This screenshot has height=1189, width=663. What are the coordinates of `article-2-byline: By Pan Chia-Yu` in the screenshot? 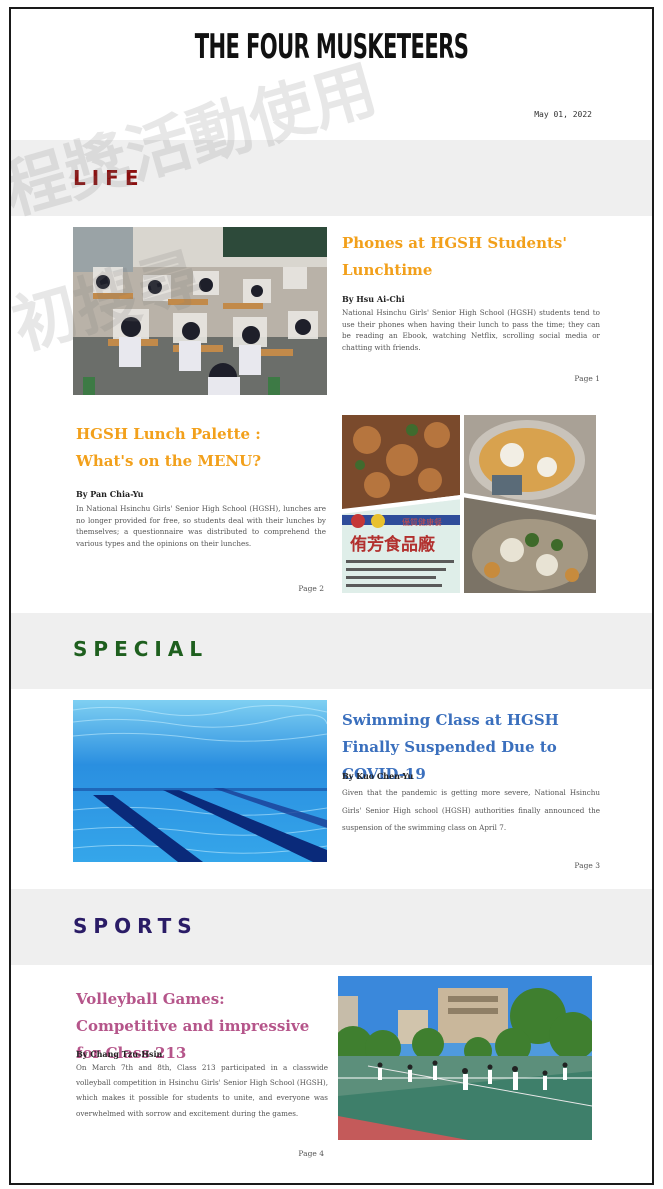 It's located at (110, 494).